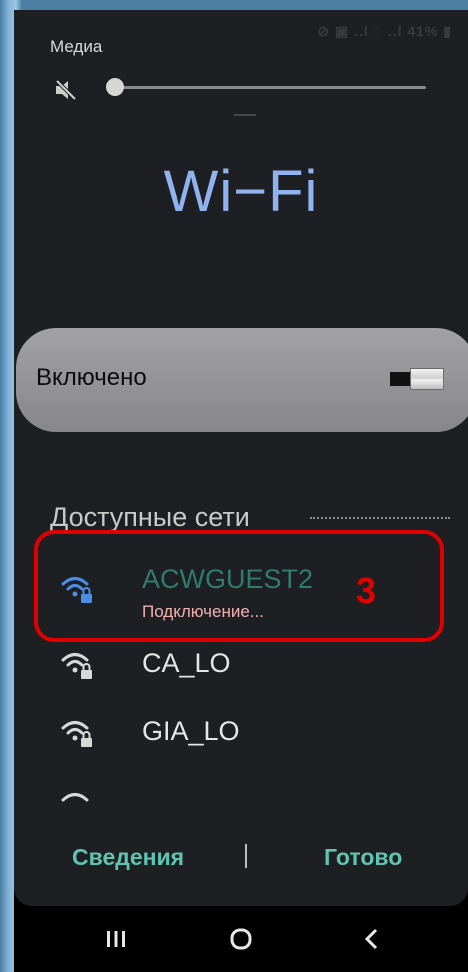  I want to click on network-name: GIA_LO, so click(191, 731).